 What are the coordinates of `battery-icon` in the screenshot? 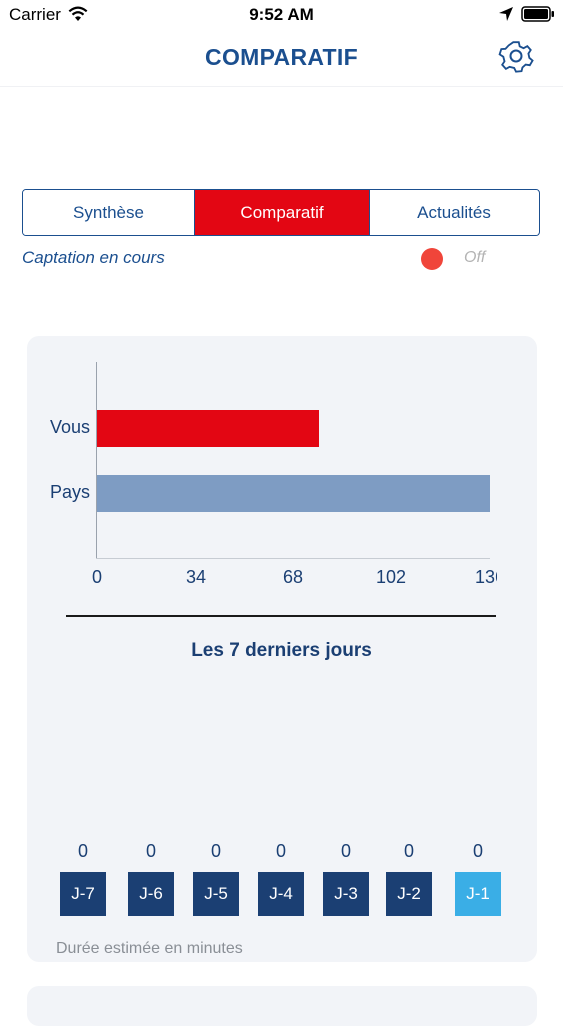 It's located at (537, 14).